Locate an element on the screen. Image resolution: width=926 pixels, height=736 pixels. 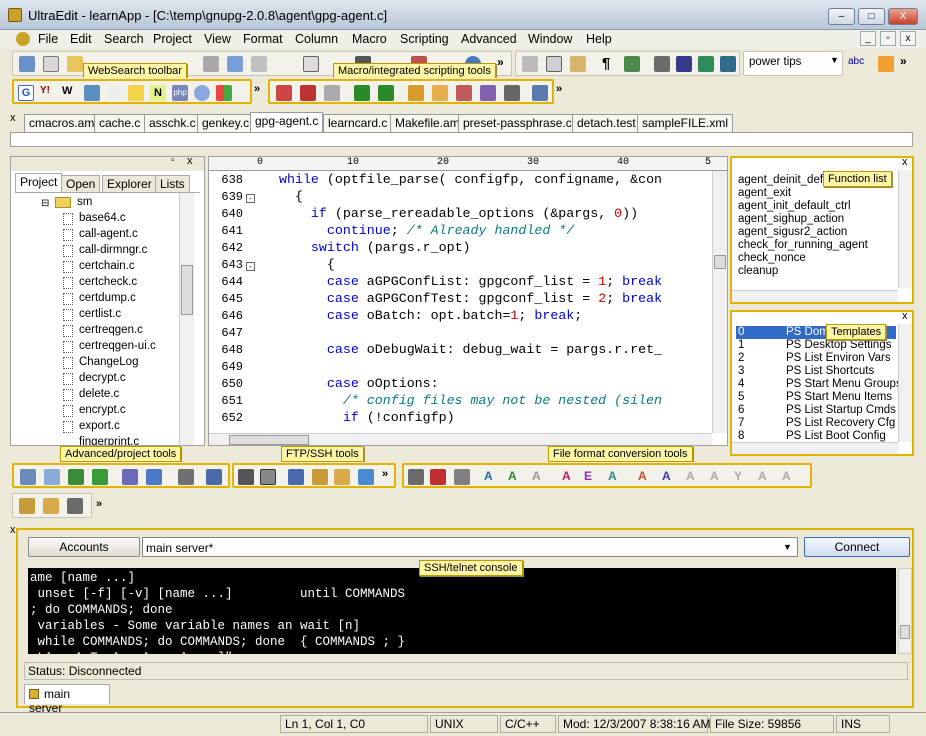
templates-hscrollbar is located at coordinates (815, 448).